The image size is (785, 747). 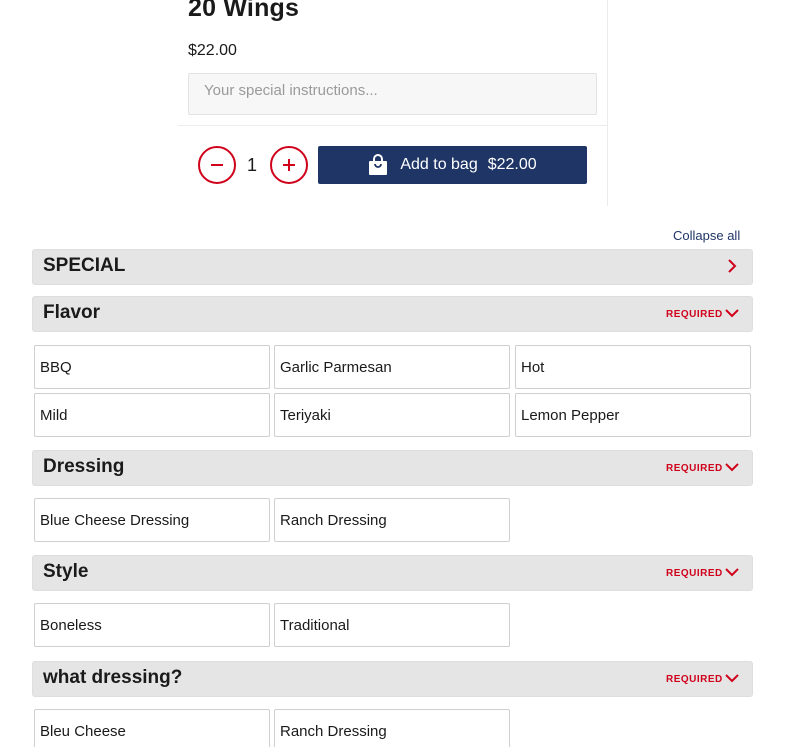 I want to click on section-title: Flavor, so click(x=72, y=312).